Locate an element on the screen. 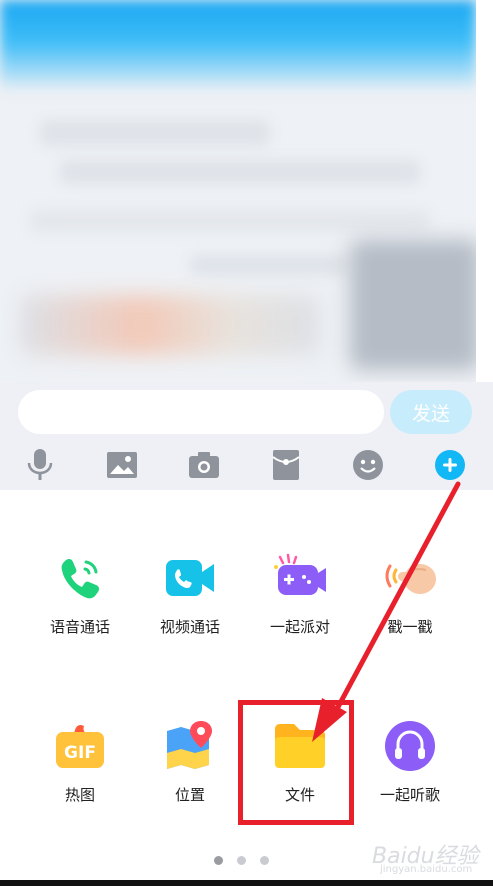 The width and height of the screenshot is (493, 886). app-location: 位置 is located at coordinates (190, 761).